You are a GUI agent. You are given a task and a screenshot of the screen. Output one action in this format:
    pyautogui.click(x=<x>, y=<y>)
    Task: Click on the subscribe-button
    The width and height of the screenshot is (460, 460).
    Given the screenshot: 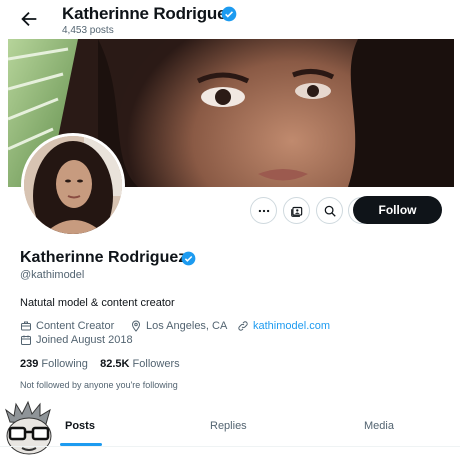 What is the action you would take?
    pyautogui.click(x=296, y=210)
    